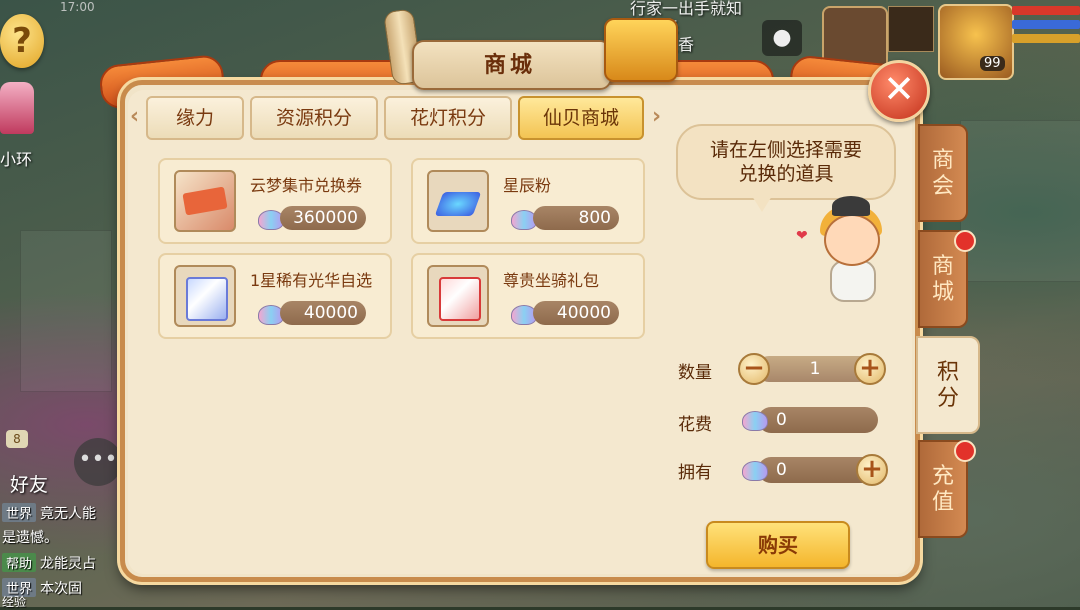 The width and height of the screenshot is (1080, 610). Describe the element at coordinates (61, 589) in the screenshot. I see `chat-text: 本次固` at that location.